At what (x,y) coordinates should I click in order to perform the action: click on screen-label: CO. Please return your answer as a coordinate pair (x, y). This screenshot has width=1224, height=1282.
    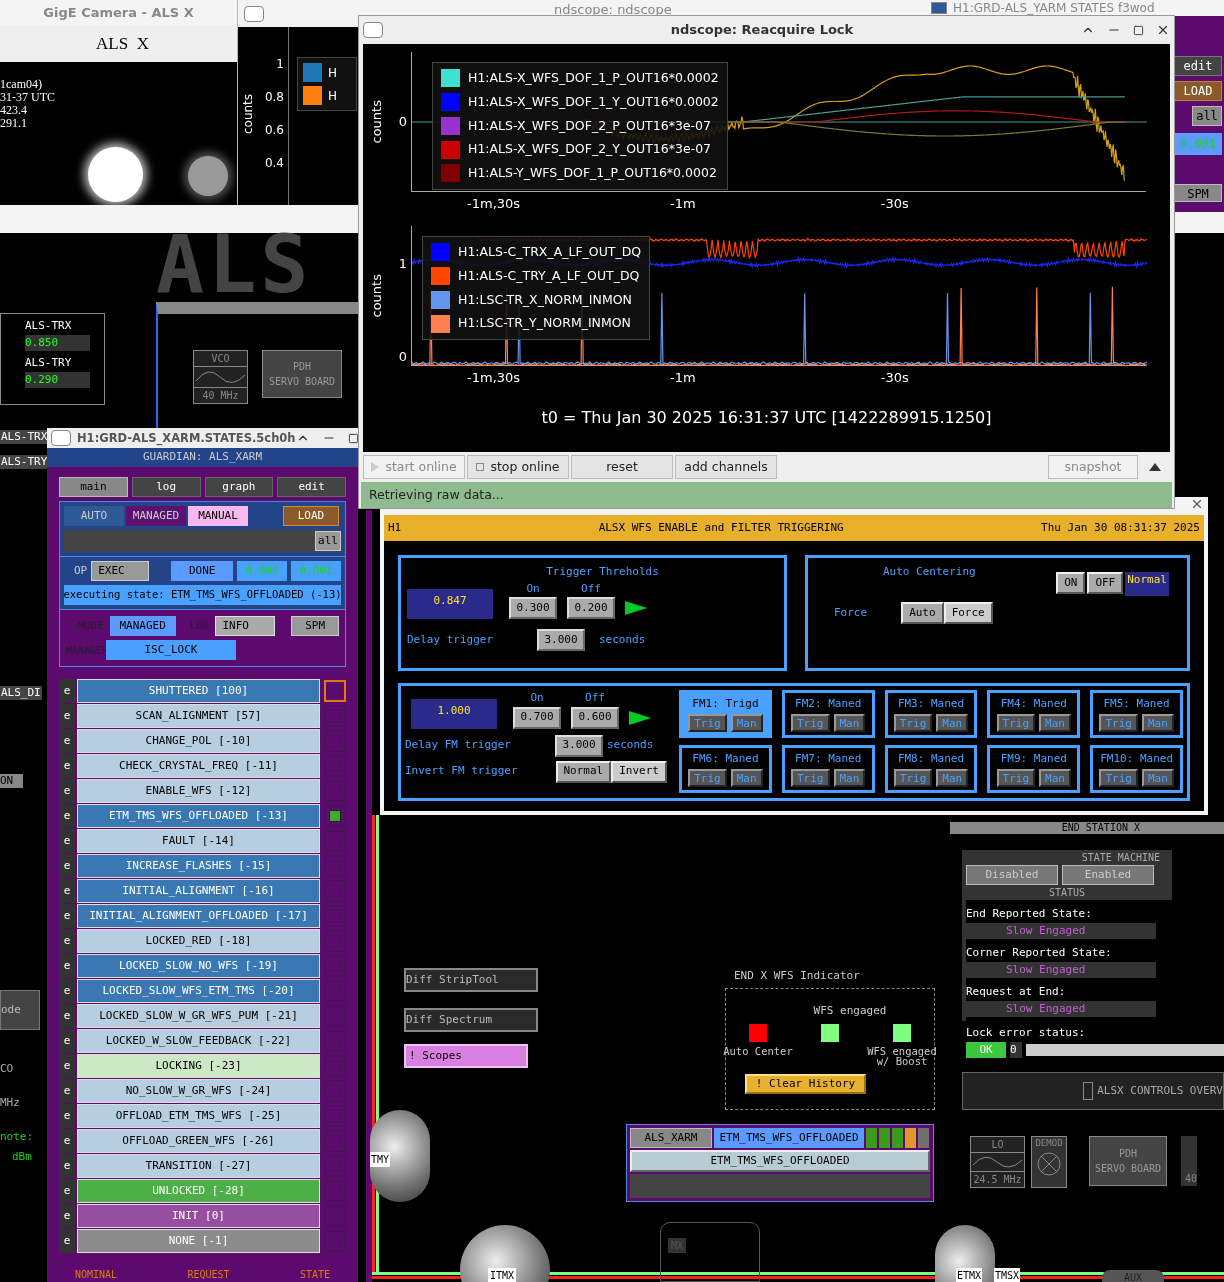
    Looking at the image, I should click on (7, 1069).